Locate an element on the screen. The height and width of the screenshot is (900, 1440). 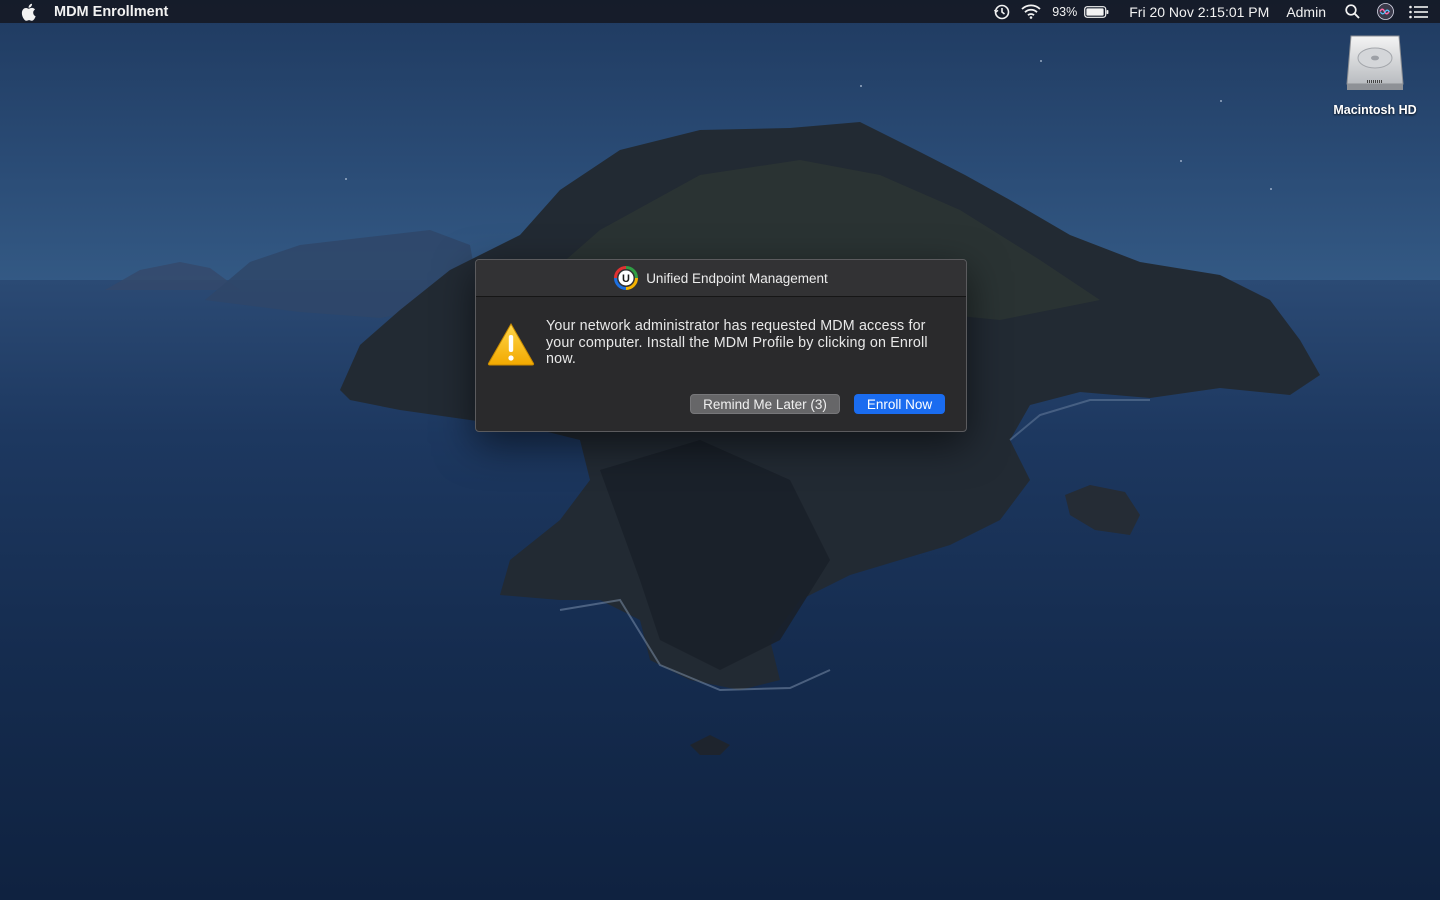
svg-text: U is located at coordinates (626, 279).